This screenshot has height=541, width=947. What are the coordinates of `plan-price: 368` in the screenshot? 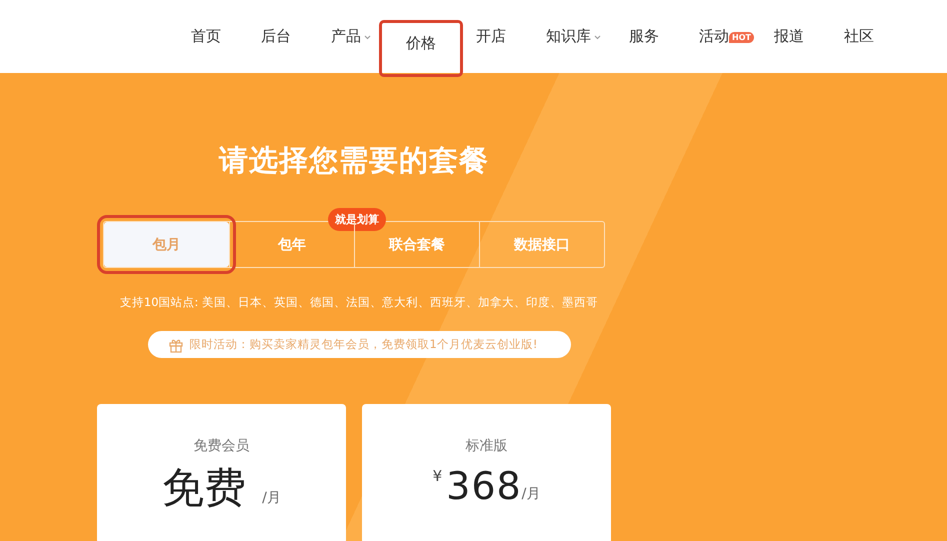 It's located at (484, 486).